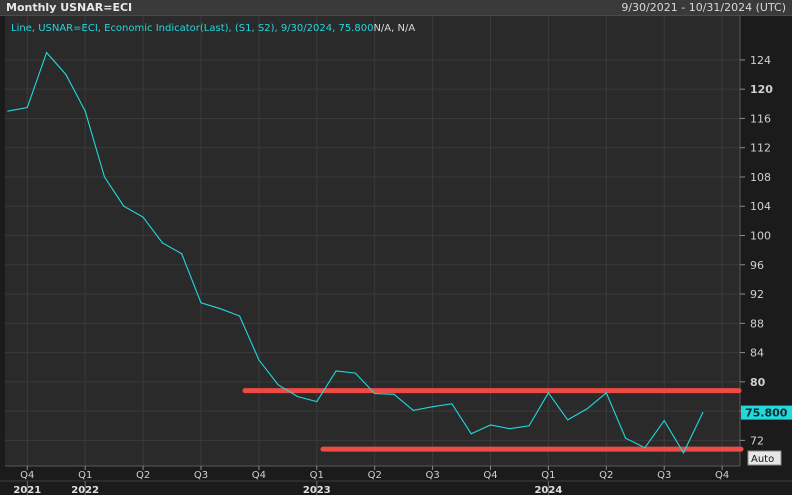 Image resolution: width=792 pixels, height=495 pixels. I want to click on y-tick-label: 84, so click(757, 353).